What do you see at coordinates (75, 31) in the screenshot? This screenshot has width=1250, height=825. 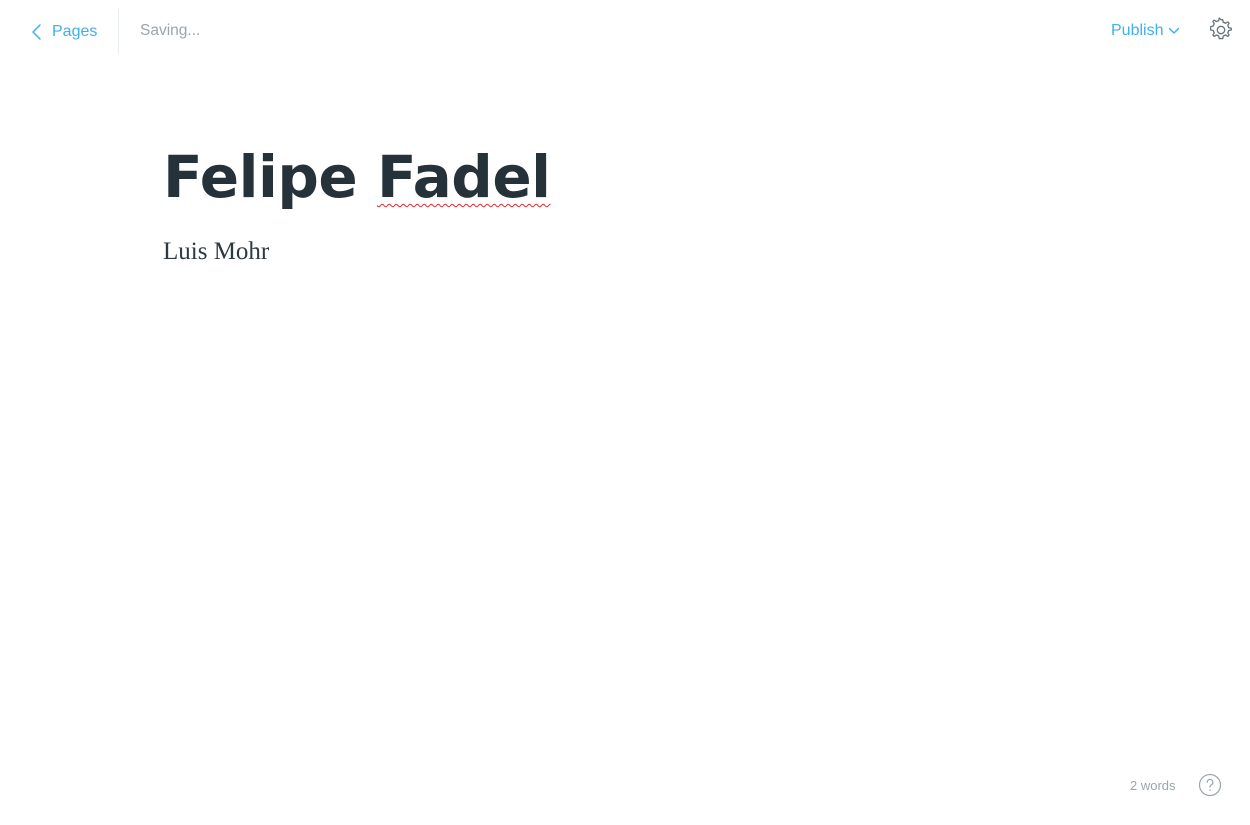 I see `back-link-label: Pages` at bounding box center [75, 31].